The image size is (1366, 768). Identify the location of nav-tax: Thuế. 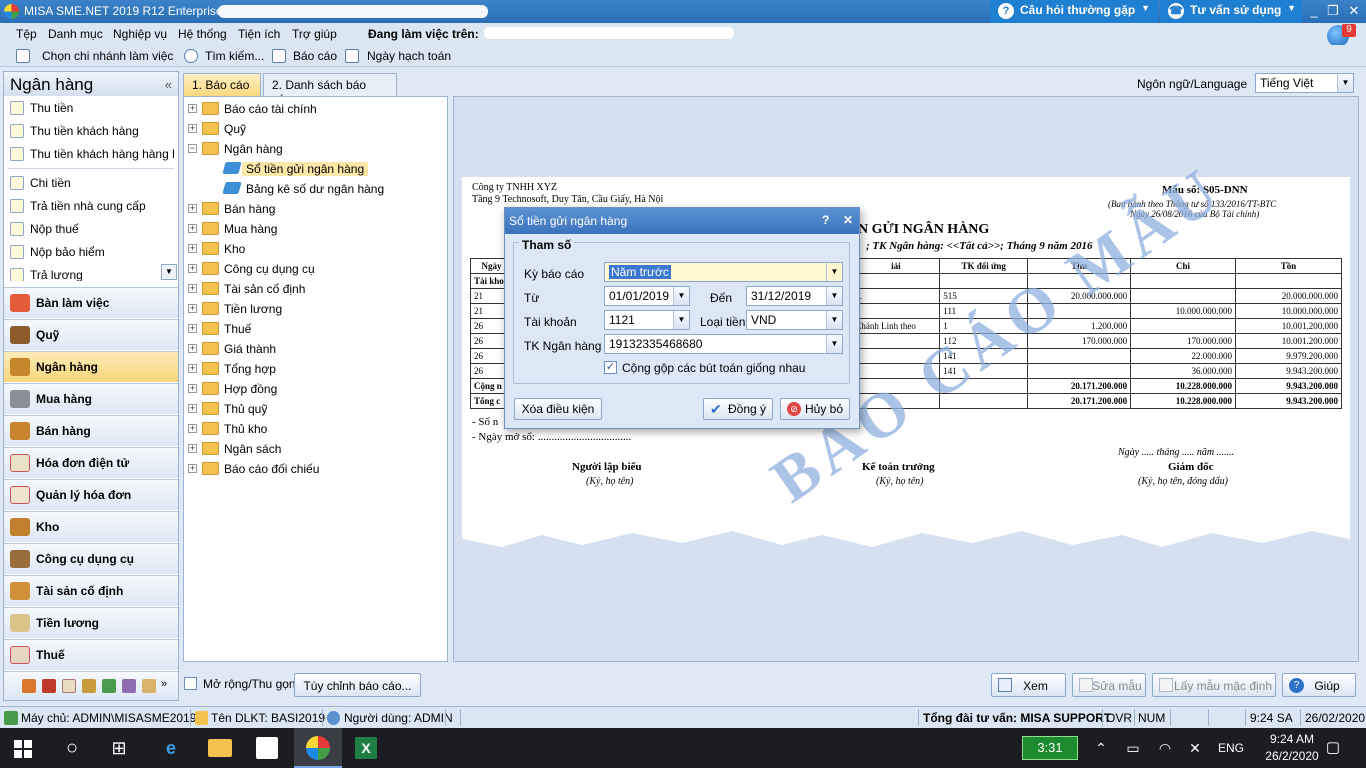
(91, 654).